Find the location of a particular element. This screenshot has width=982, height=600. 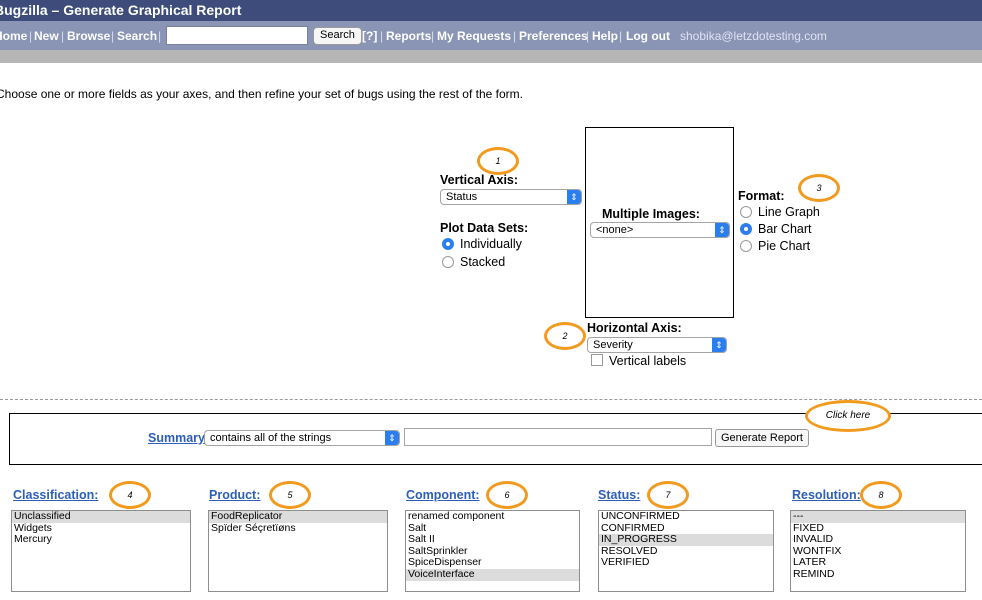

quick-search-input is located at coordinates (237, 35).